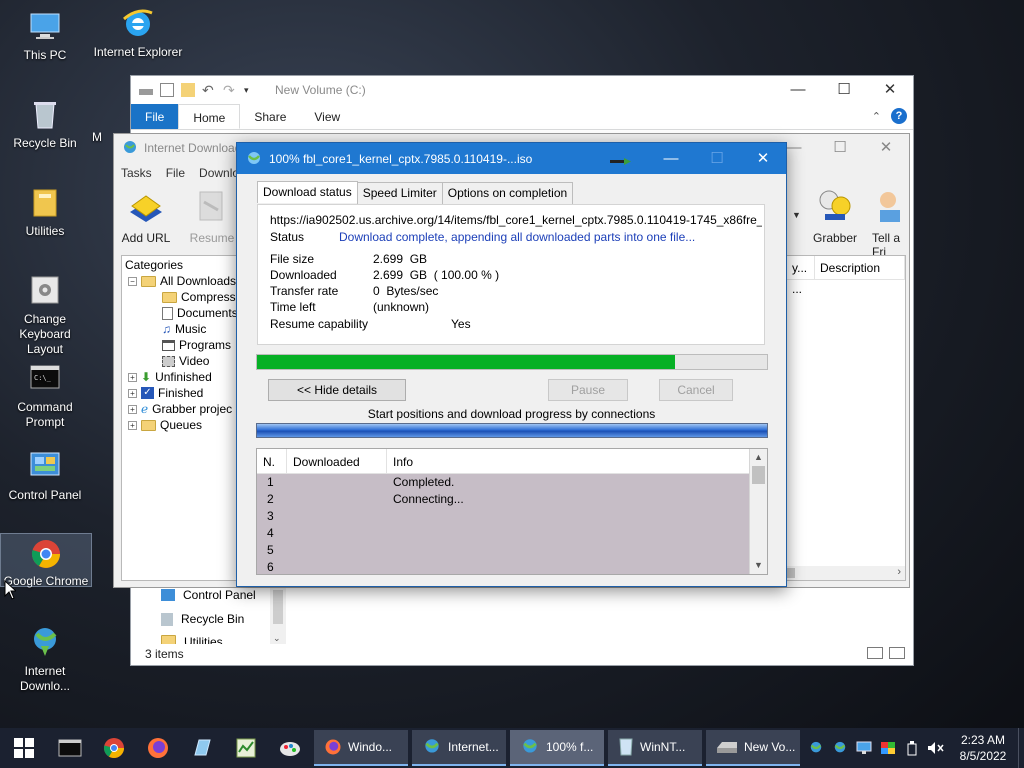 The height and width of the screenshot is (768, 1024). What do you see at coordinates (165, 425) in the screenshot?
I see `tree-item-queues: + Queues` at bounding box center [165, 425].